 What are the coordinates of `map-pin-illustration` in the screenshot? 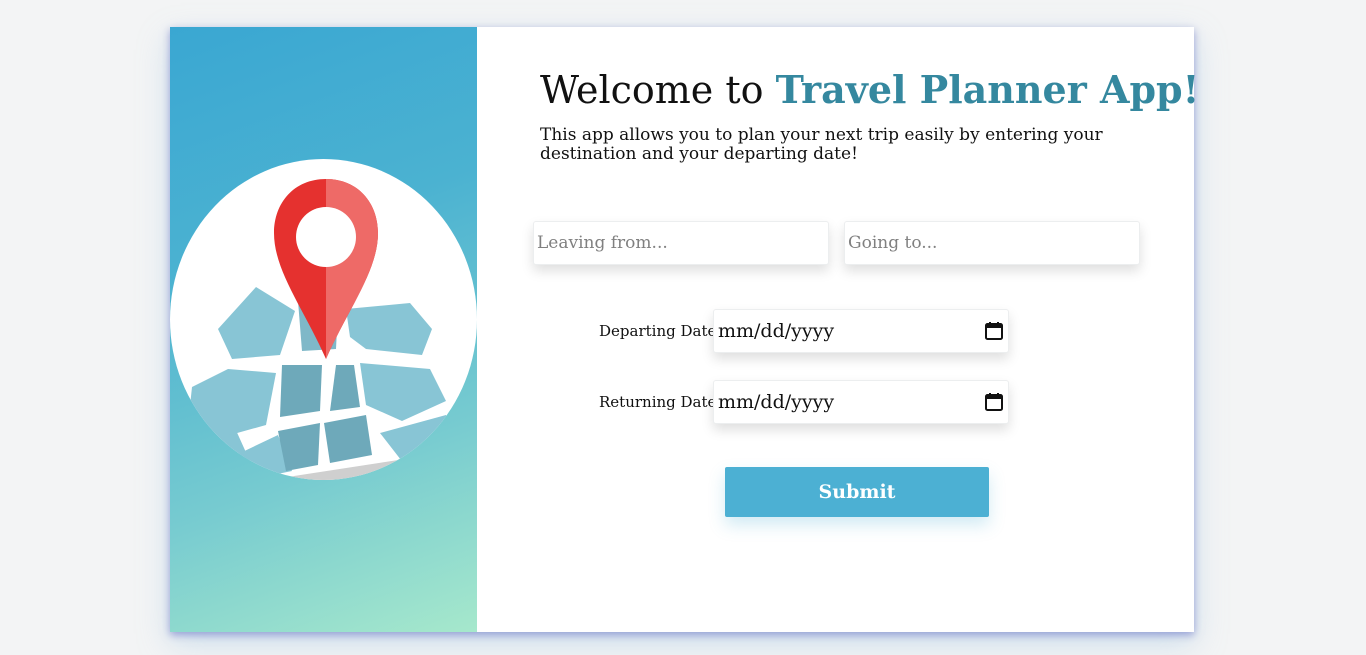 It's located at (323, 319).